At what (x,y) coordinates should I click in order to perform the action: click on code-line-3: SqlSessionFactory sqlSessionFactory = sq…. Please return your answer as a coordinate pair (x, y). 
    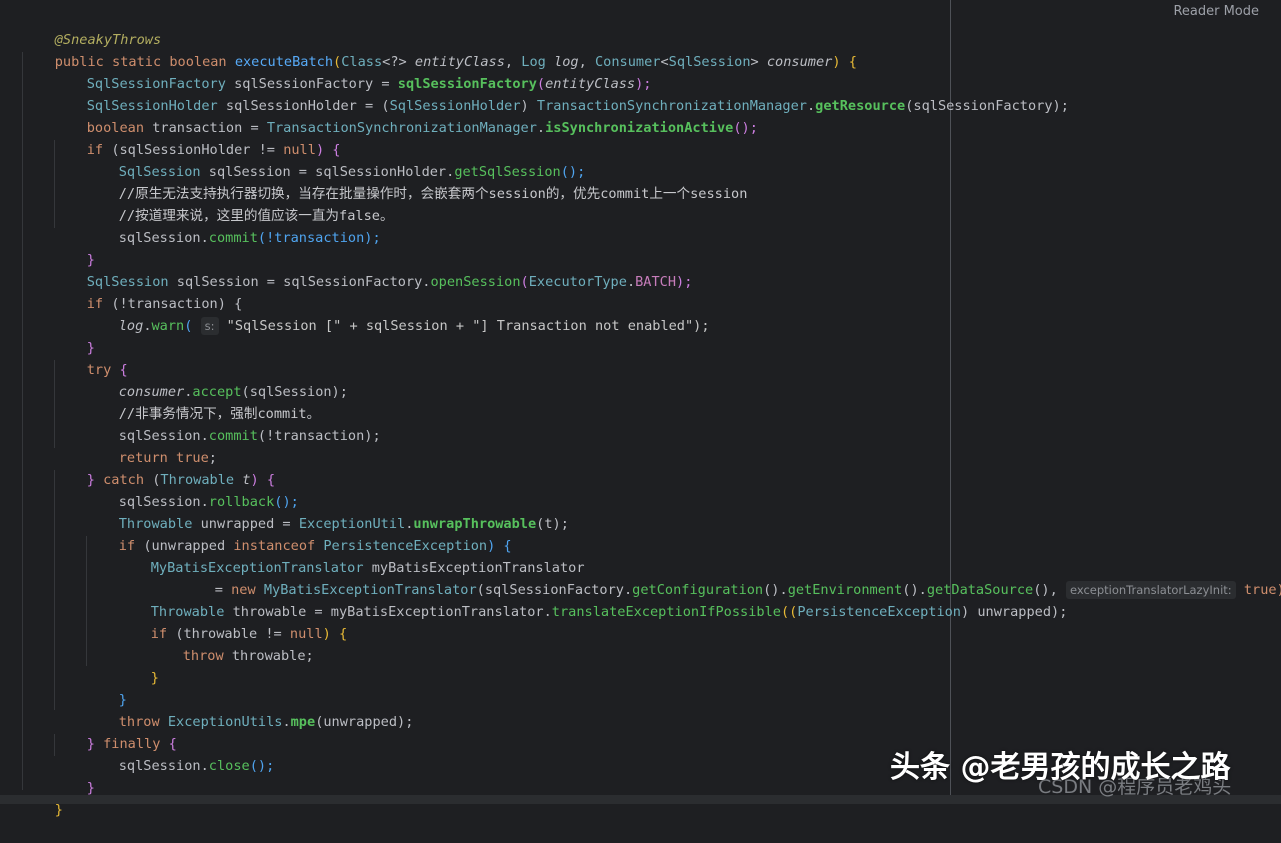
    Looking at the image, I should click on (353, 71).